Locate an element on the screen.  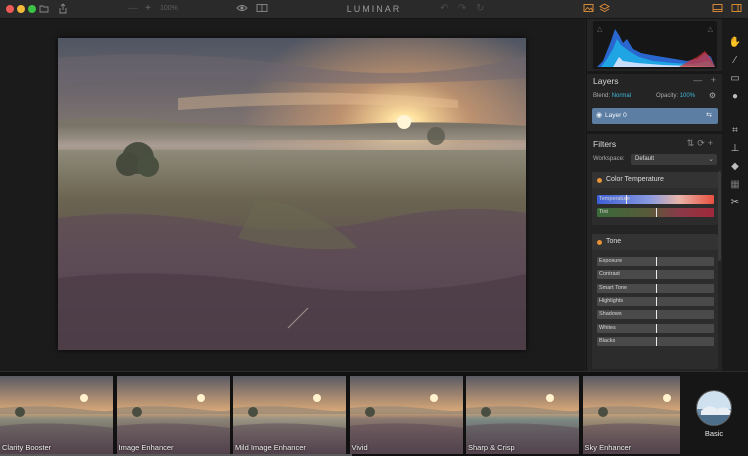
histogram: △ △ is located at coordinates (655, 45).